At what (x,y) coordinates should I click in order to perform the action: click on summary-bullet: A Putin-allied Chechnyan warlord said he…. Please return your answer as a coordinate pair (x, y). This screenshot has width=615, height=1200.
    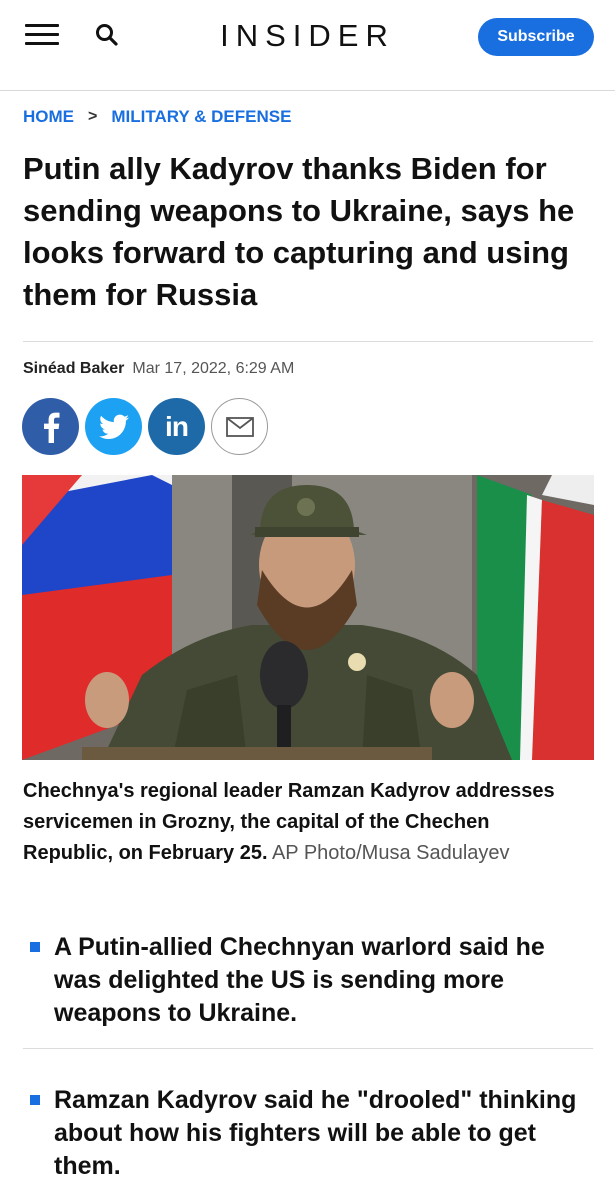
    Looking at the image, I should click on (310, 980).